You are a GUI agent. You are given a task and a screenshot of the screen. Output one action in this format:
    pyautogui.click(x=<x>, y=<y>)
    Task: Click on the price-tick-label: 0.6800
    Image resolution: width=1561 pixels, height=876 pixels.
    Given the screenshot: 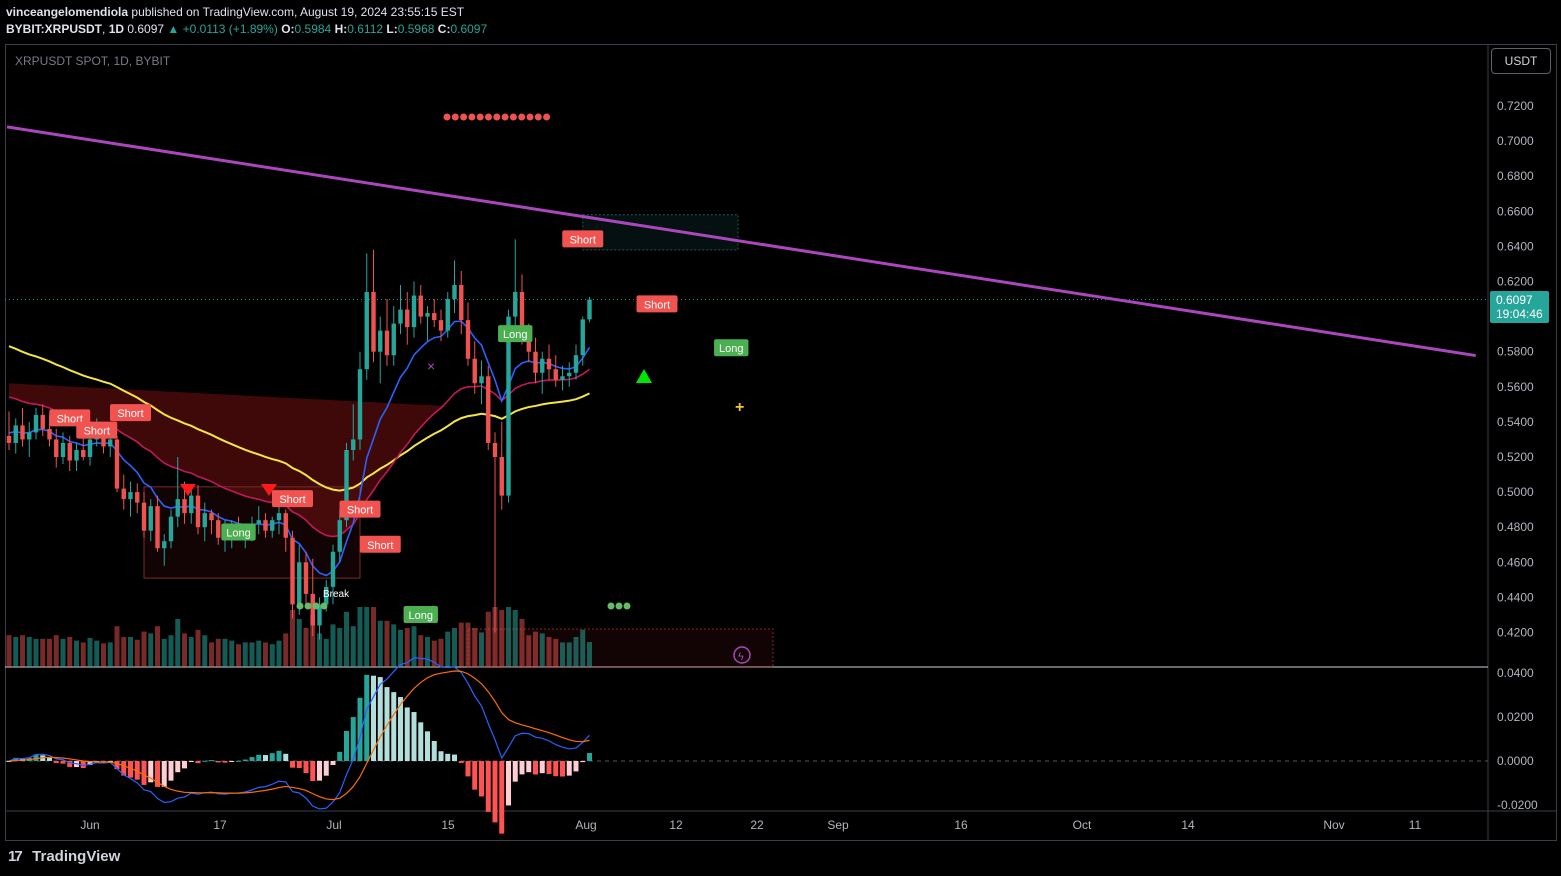 What is the action you would take?
    pyautogui.click(x=1515, y=176)
    